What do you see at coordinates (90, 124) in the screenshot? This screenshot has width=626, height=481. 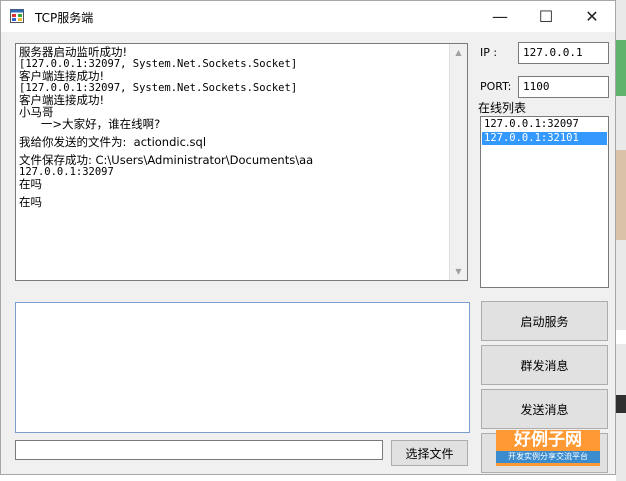 I see `log-line: 一>大家好，谁在线啊?` at bounding box center [90, 124].